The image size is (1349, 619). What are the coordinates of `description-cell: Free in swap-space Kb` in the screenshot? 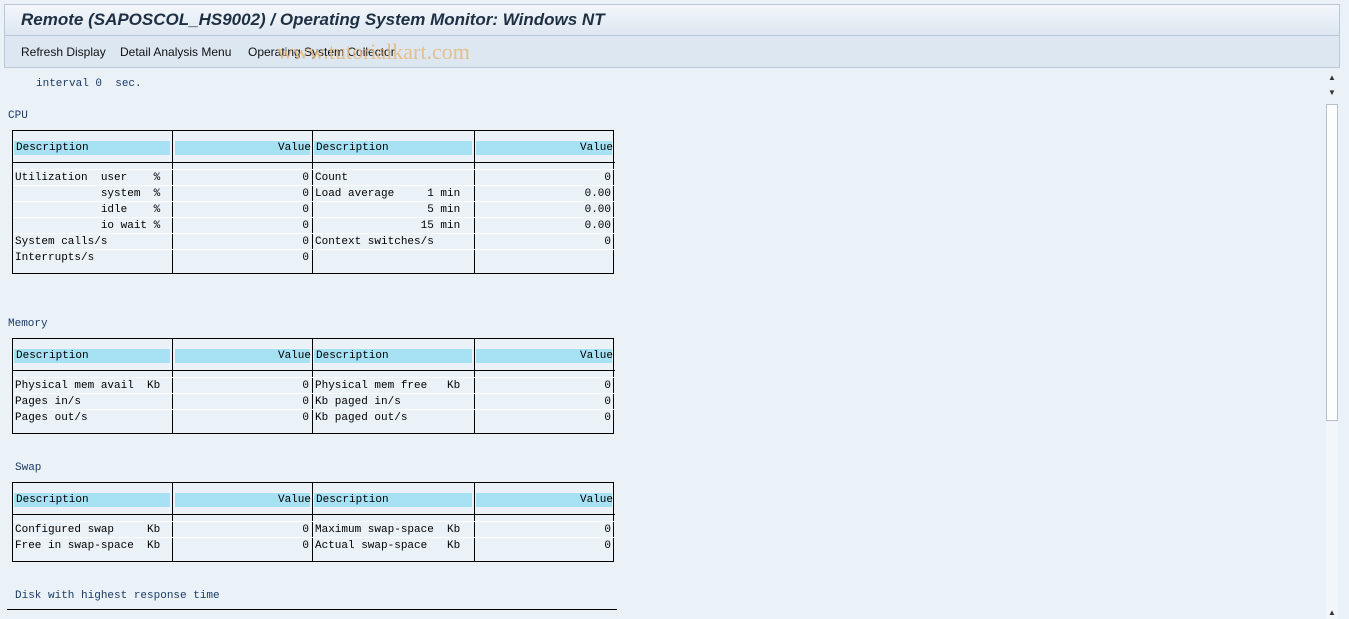 It's located at (88, 546).